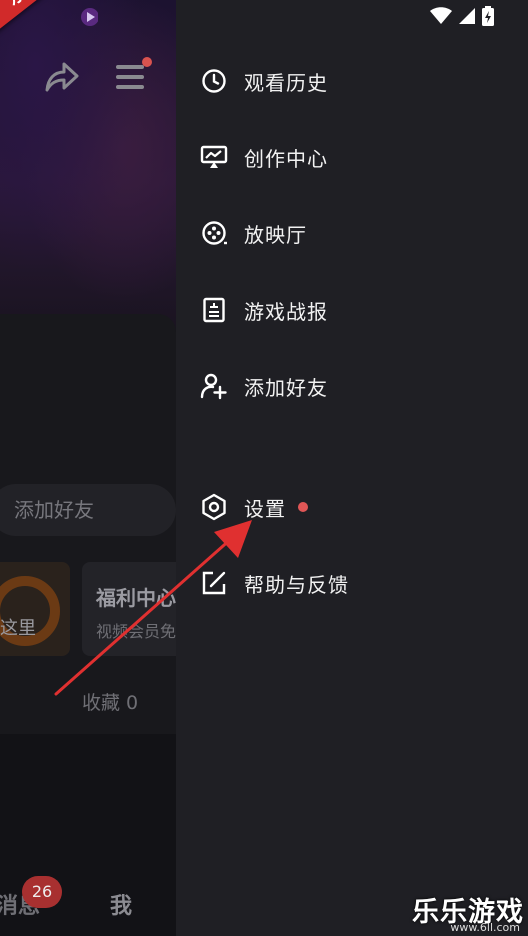 Image resolution: width=528 pixels, height=936 pixels. What do you see at coordinates (88, 165) in the screenshot?
I see `profile-hero-background` at bounding box center [88, 165].